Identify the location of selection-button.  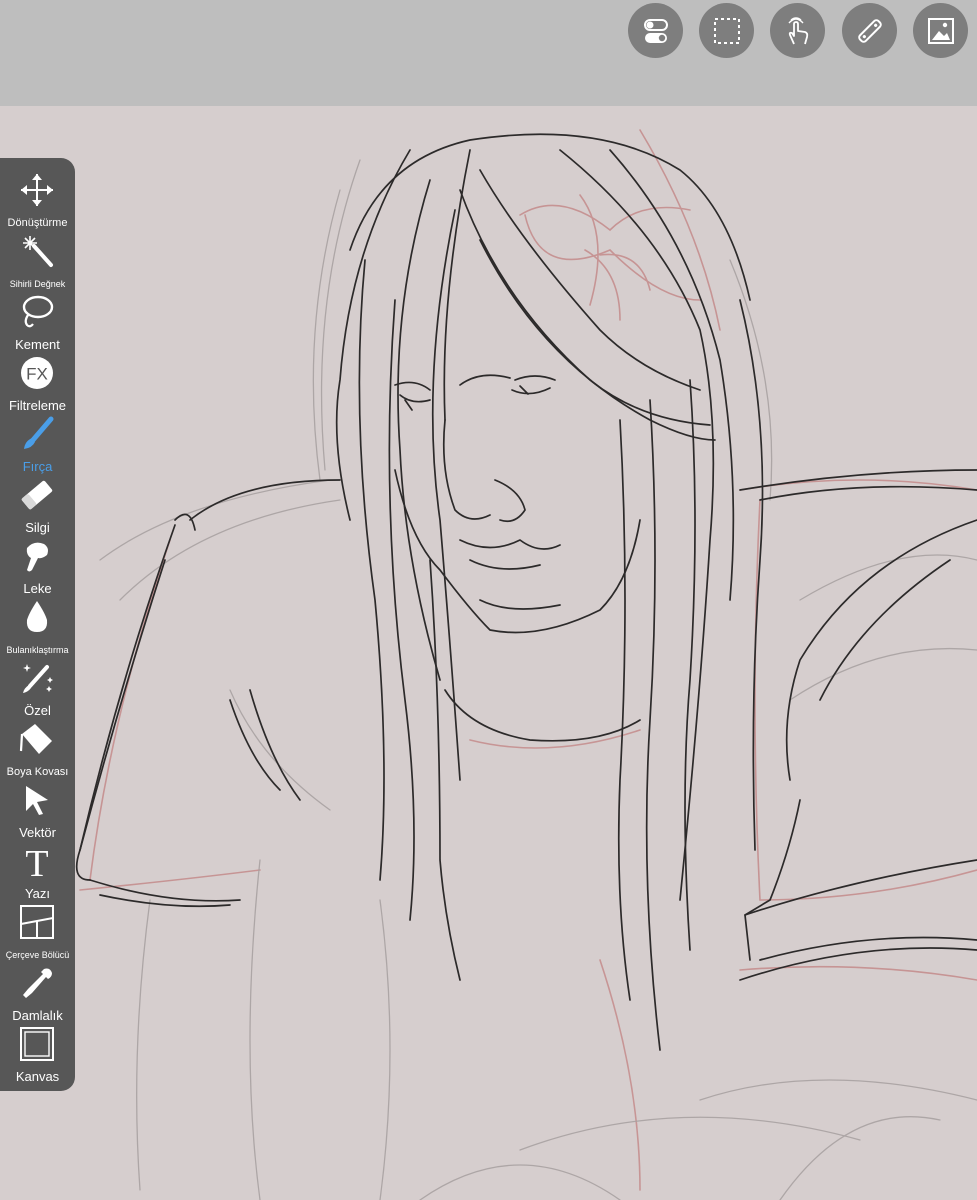
(726, 30).